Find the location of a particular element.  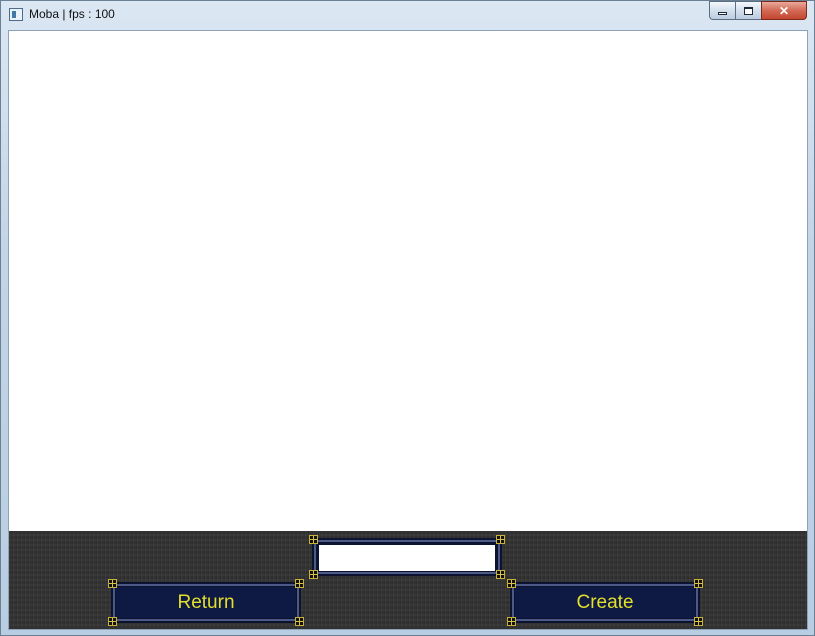

close-button: ✕ is located at coordinates (784, 10).